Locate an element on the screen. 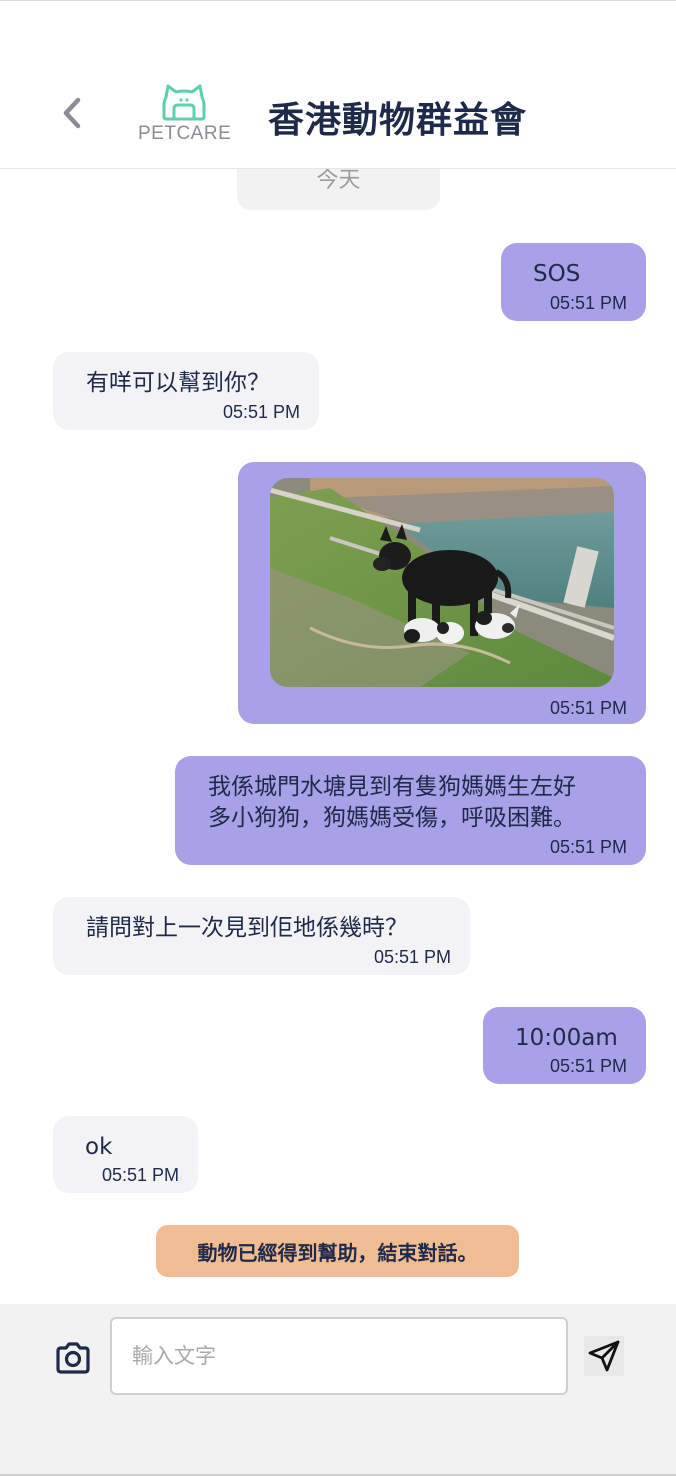  message-outgoing: 10:00am 05:51 PM is located at coordinates (564, 1045).